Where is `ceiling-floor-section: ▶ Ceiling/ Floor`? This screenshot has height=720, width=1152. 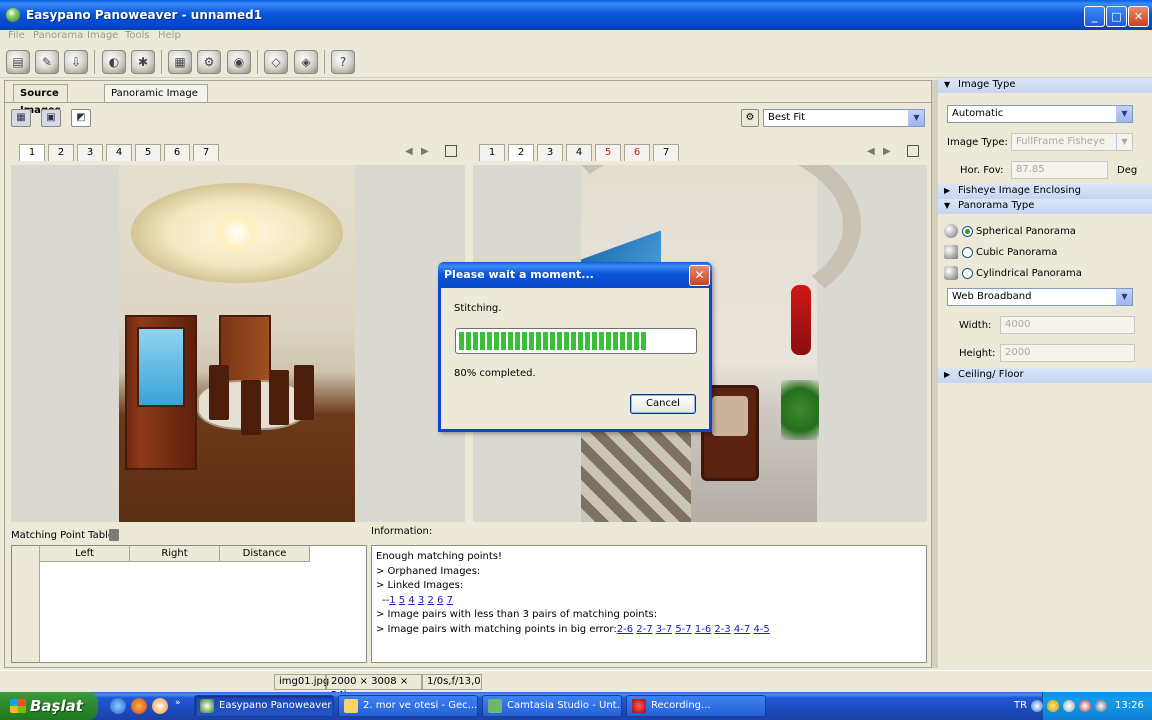 ceiling-floor-section: ▶ Ceiling/ Floor is located at coordinates (1045, 375).